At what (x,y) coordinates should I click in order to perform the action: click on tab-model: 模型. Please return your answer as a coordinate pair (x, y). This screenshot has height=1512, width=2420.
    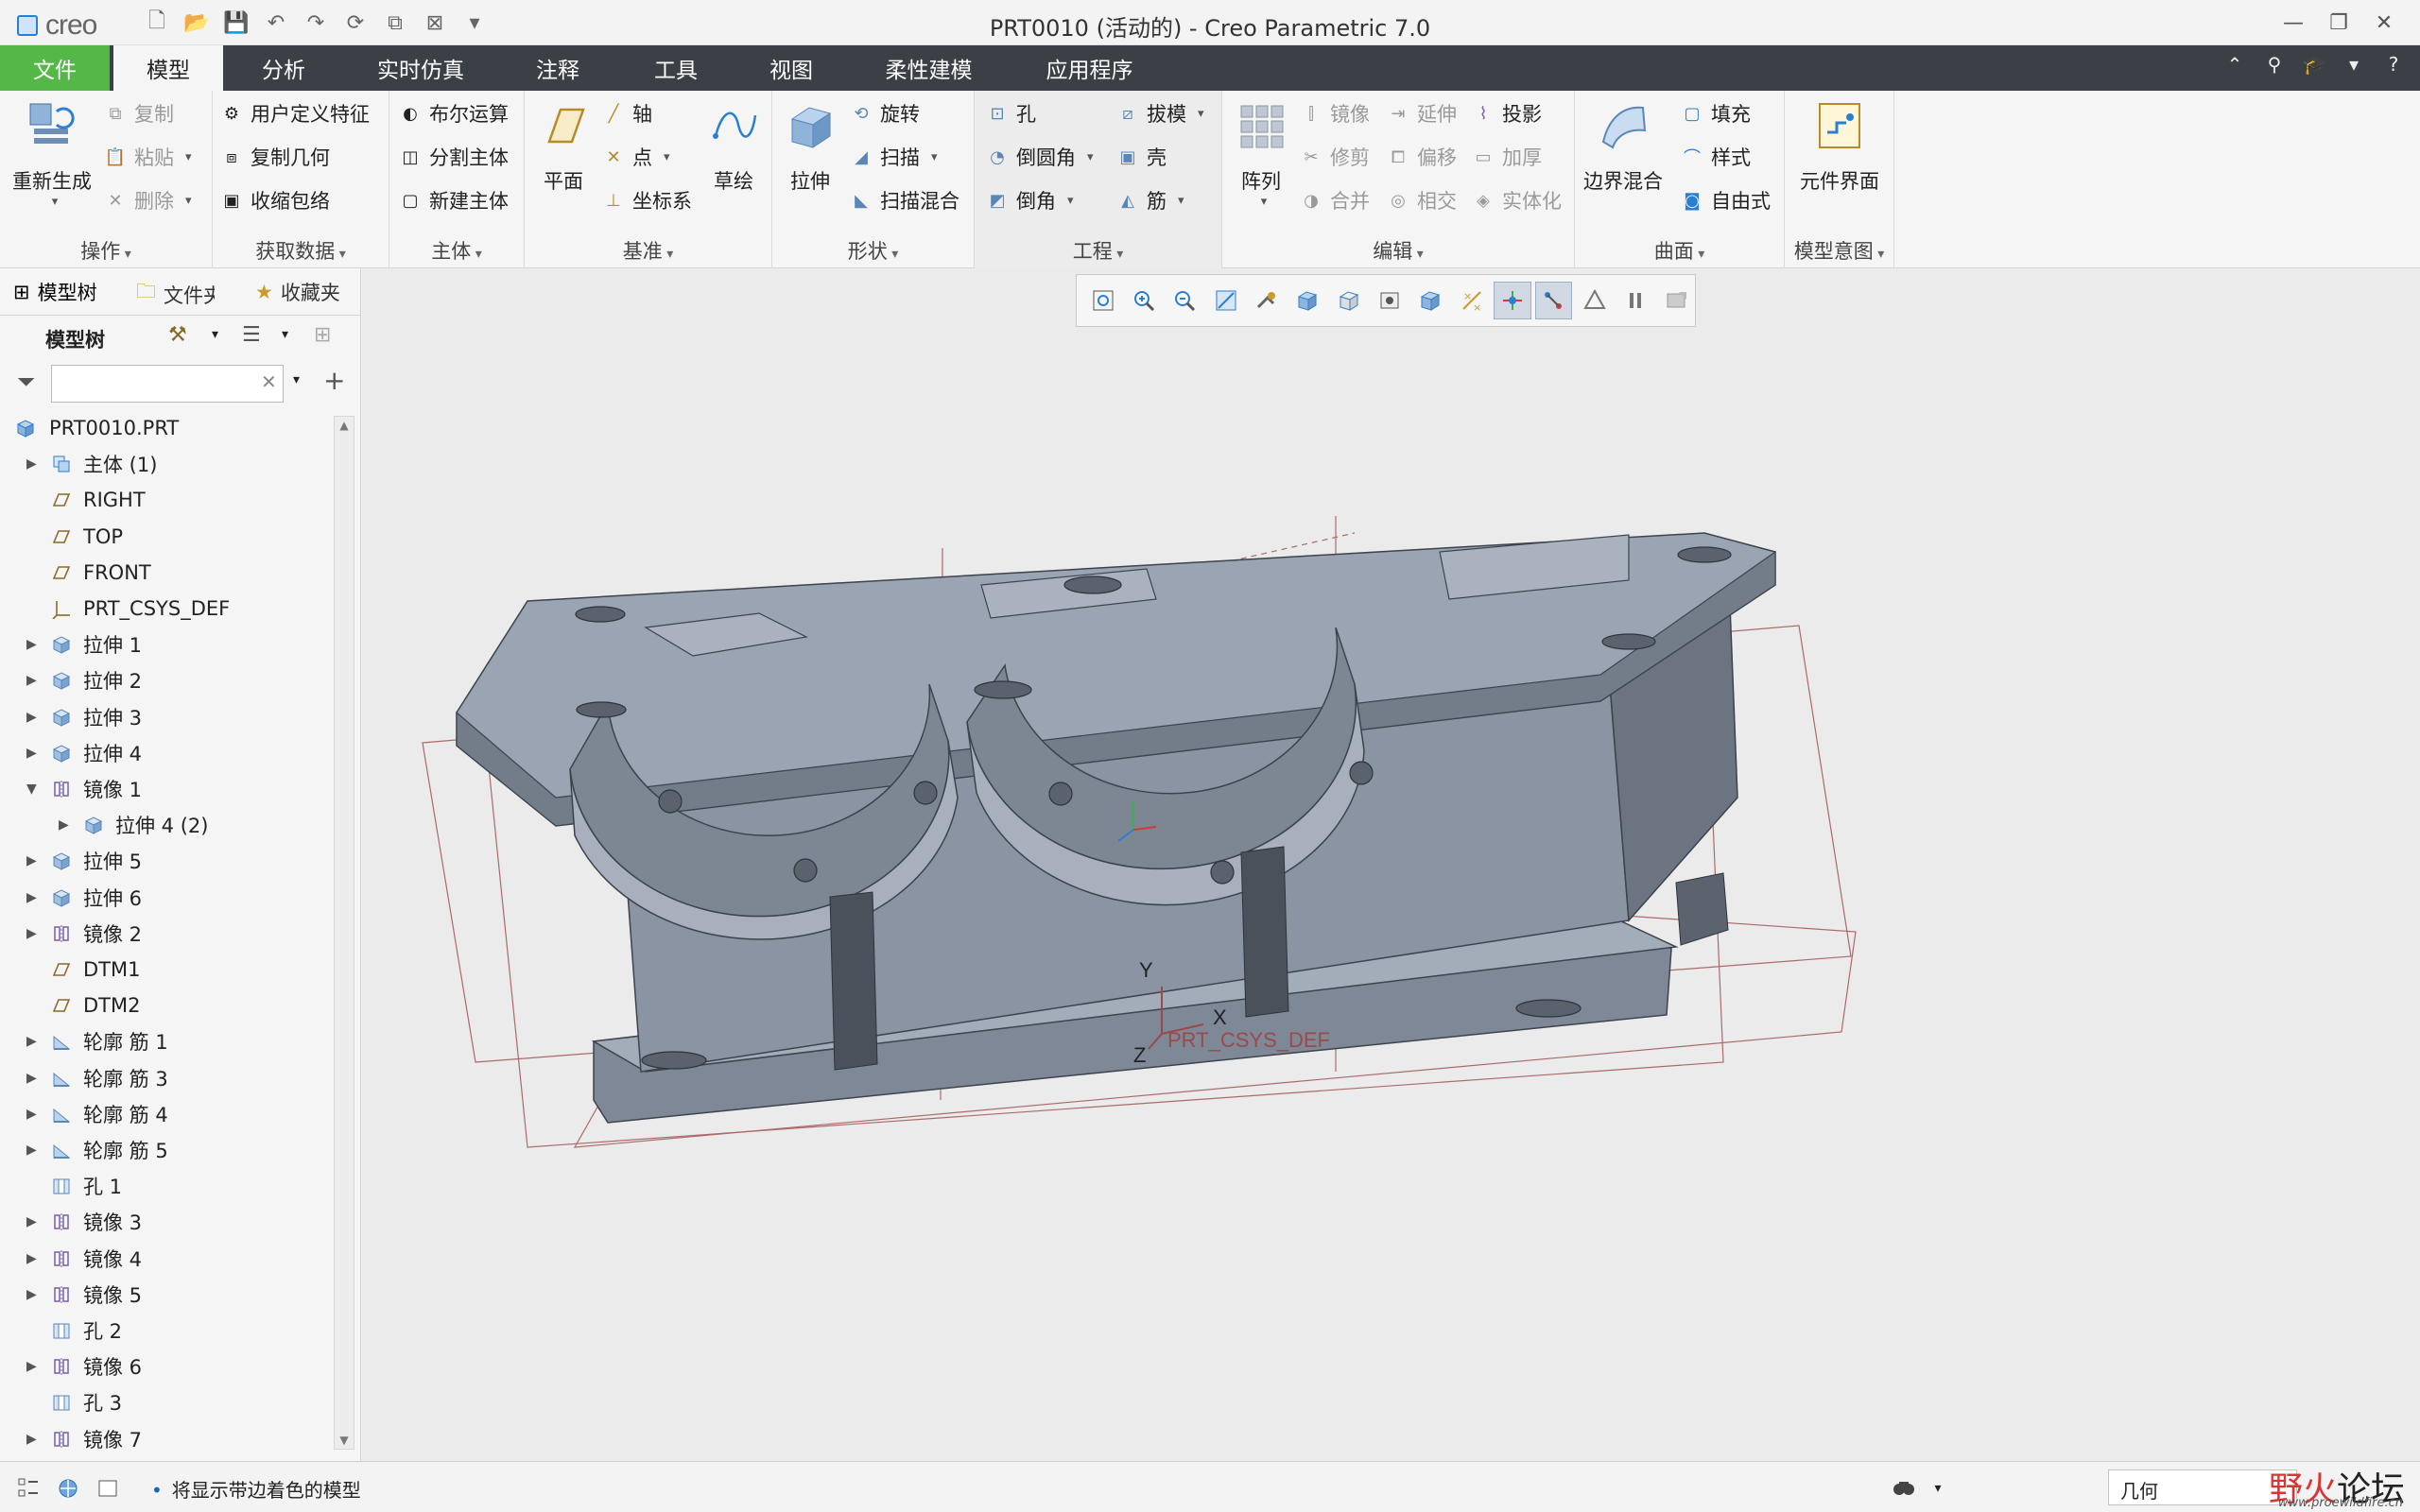
    Looking at the image, I should click on (168, 68).